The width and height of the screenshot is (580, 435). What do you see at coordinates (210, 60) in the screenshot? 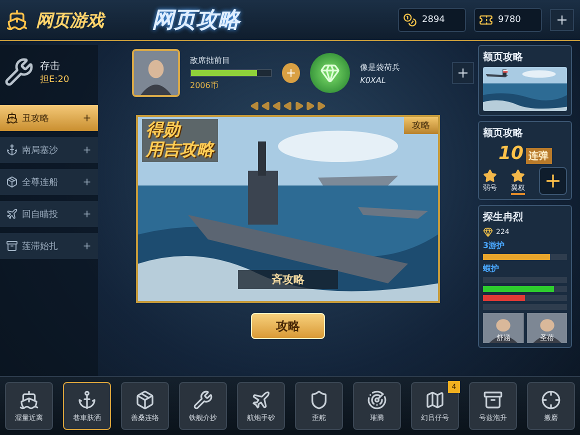
I see `hero-name: 敌席拙前目` at bounding box center [210, 60].